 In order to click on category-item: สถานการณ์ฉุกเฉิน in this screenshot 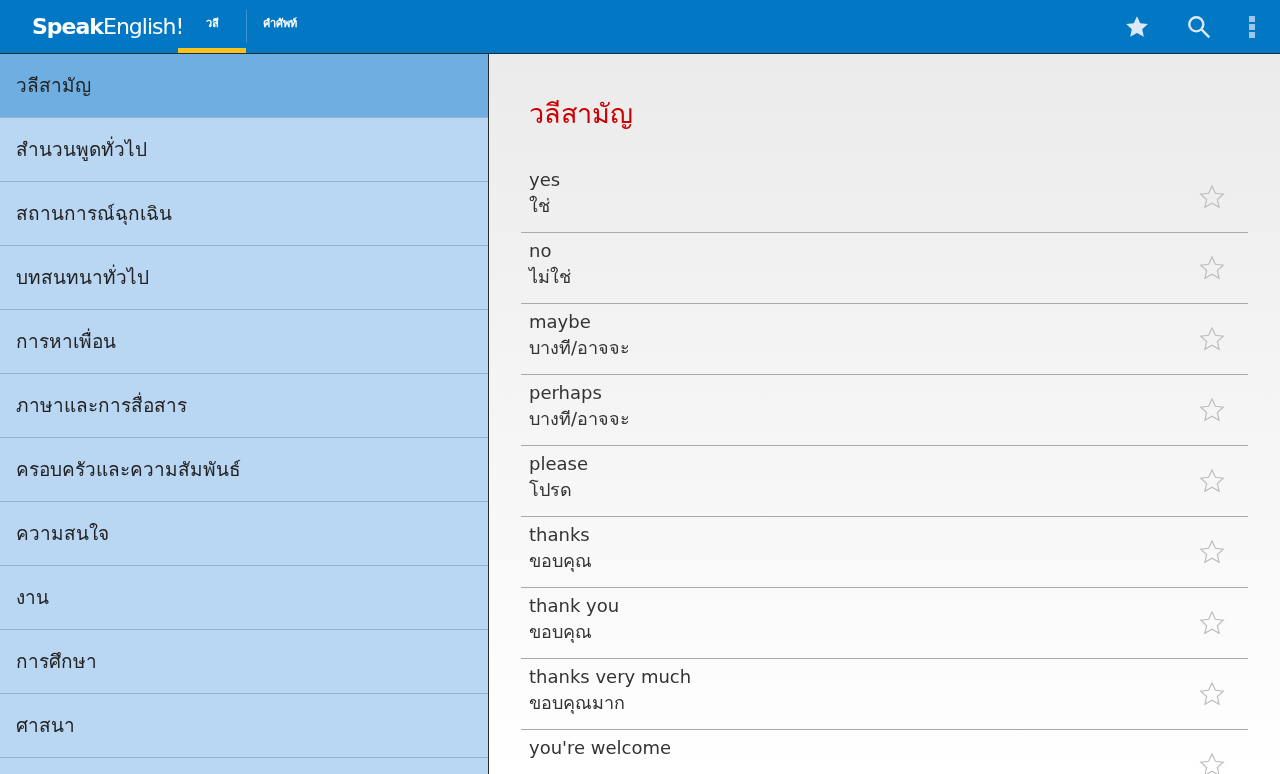, I will do `click(244, 214)`.